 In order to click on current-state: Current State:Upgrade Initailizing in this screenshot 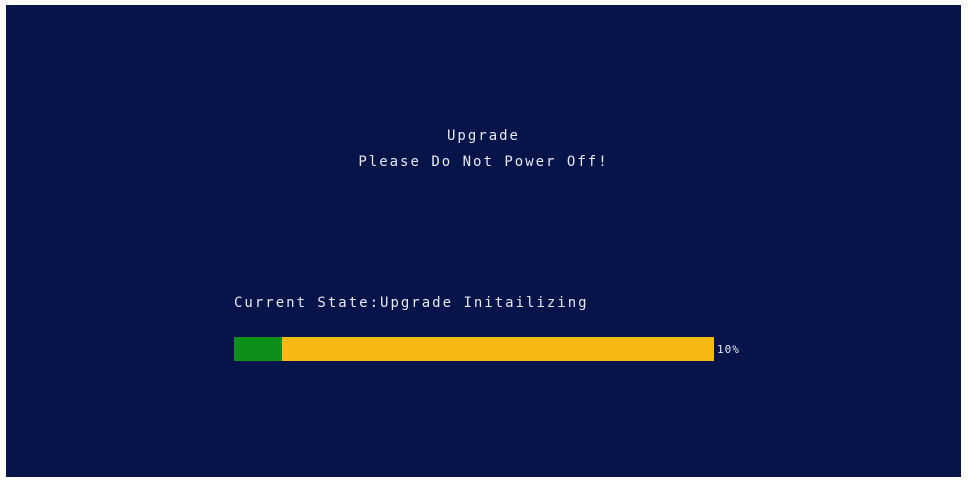, I will do `click(411, 303)`.